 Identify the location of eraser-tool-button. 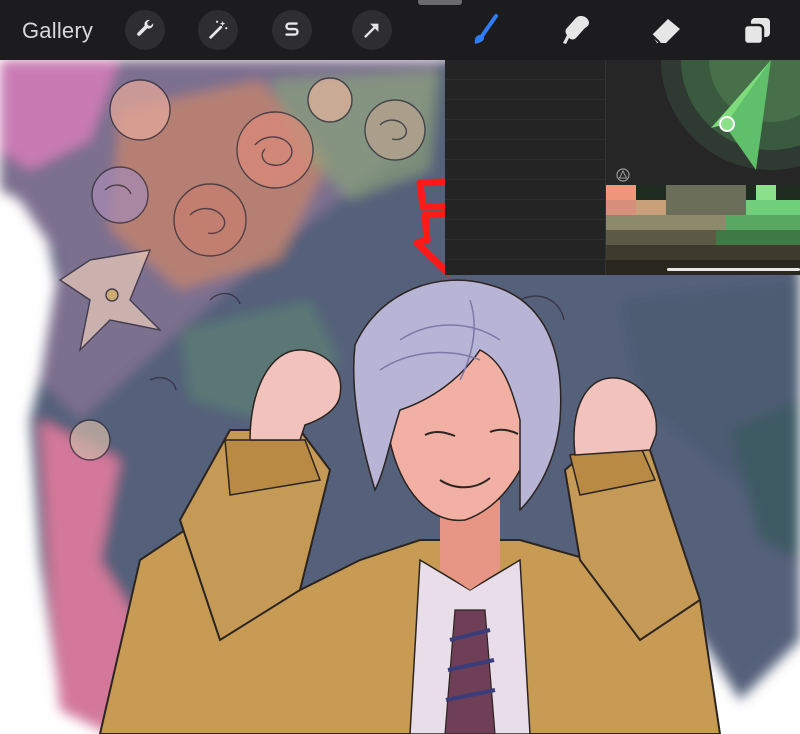
(665, 31).